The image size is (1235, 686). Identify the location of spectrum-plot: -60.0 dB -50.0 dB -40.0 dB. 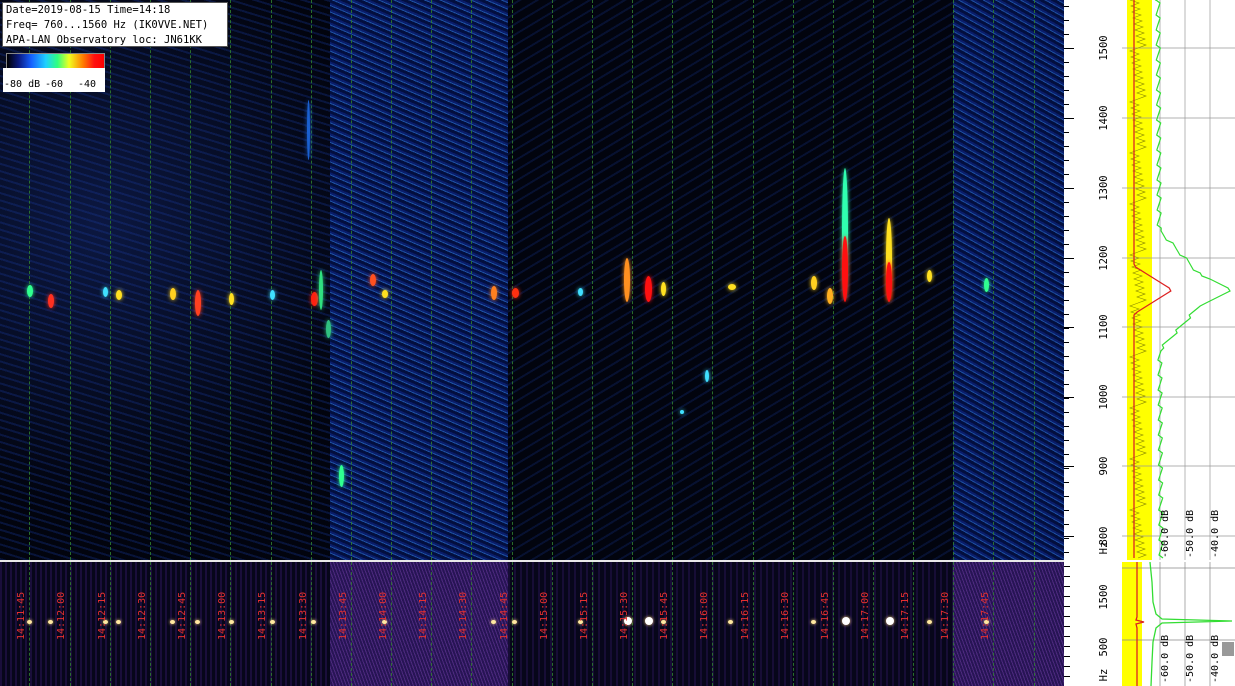
(1178, 280).